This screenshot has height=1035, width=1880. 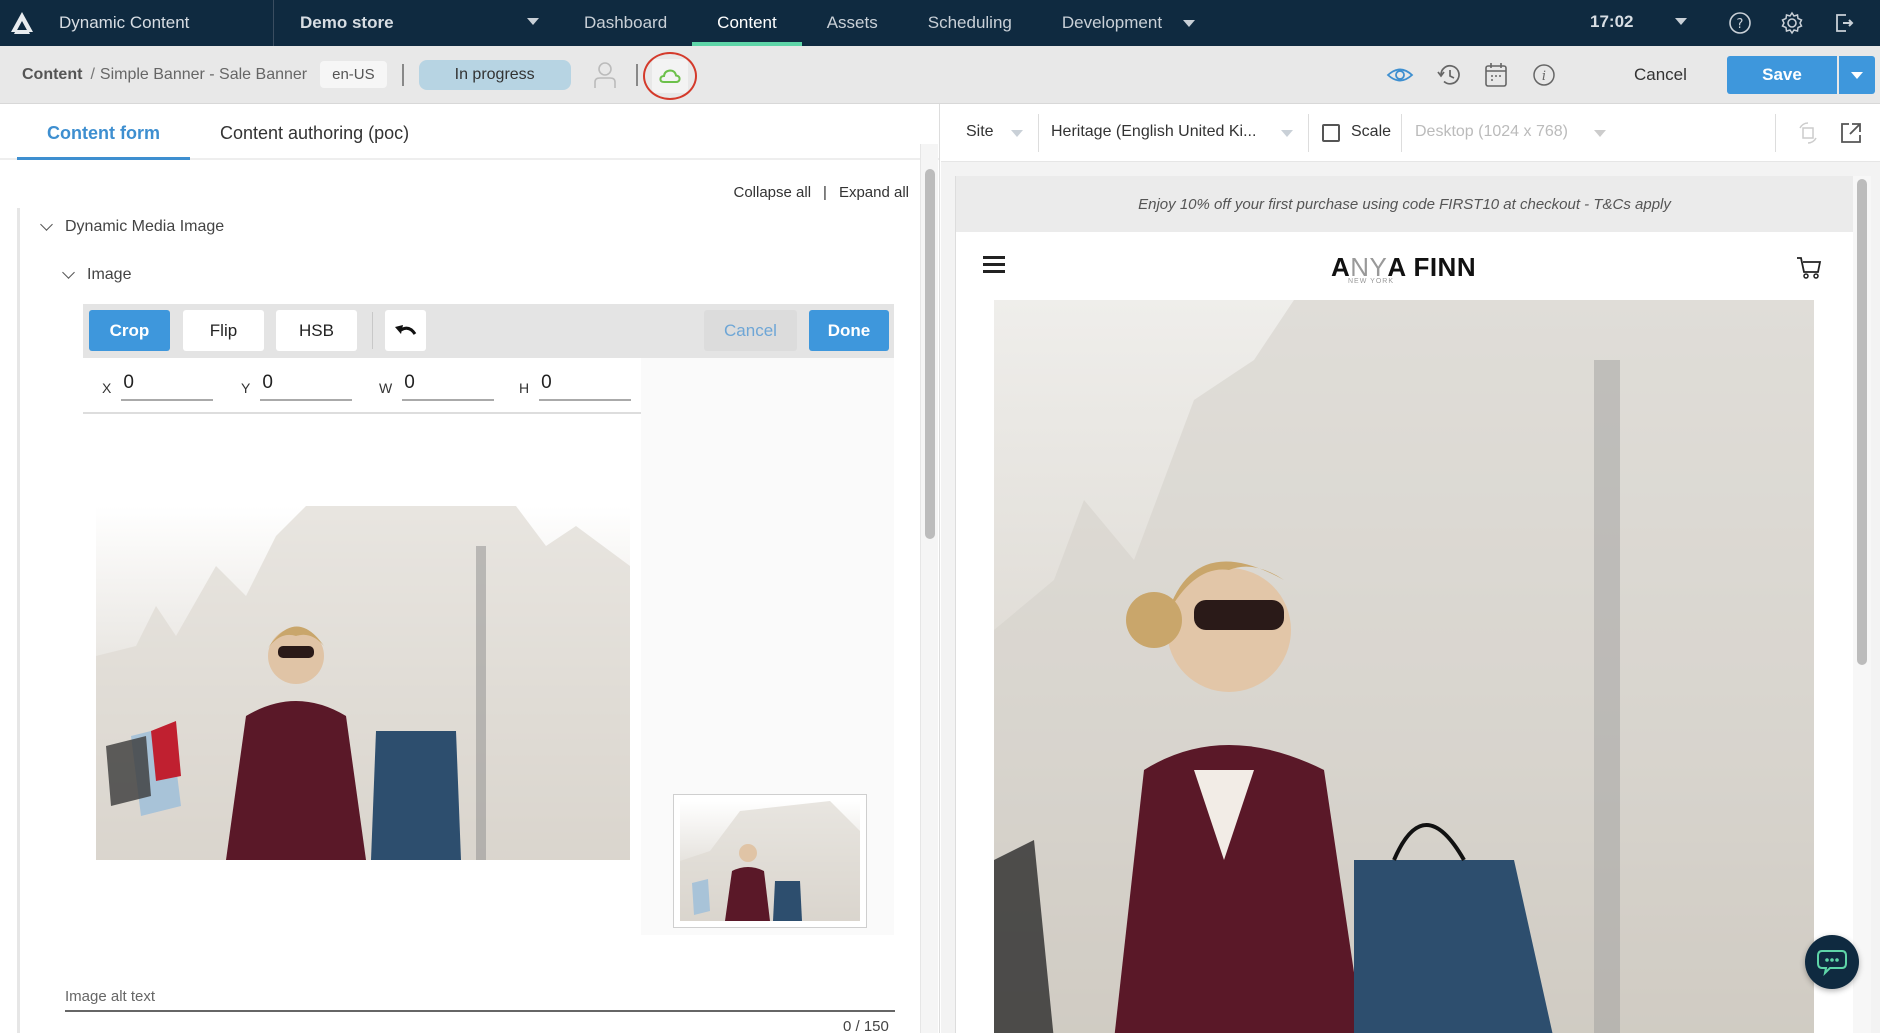 What do you see at coordinates (770, 861) in the screenshot?
I see `image-thumbnail` at bounding box center [770, 861].